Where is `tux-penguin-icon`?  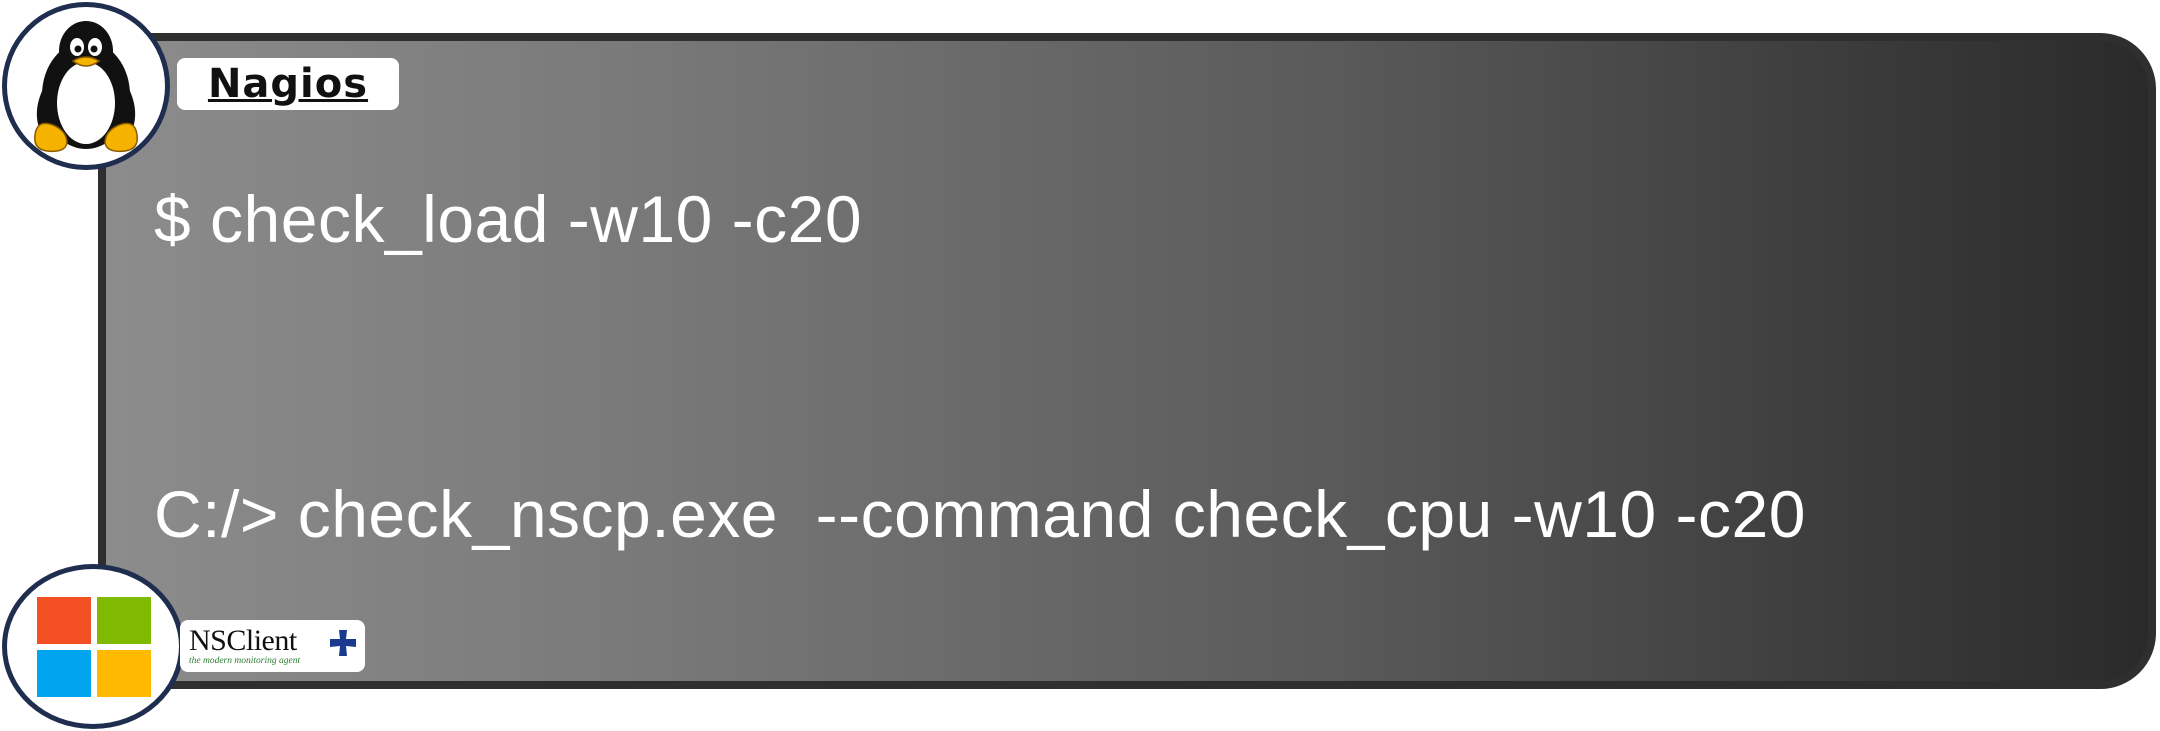 tux-penguin-icon is located at coordinates (86, 87).